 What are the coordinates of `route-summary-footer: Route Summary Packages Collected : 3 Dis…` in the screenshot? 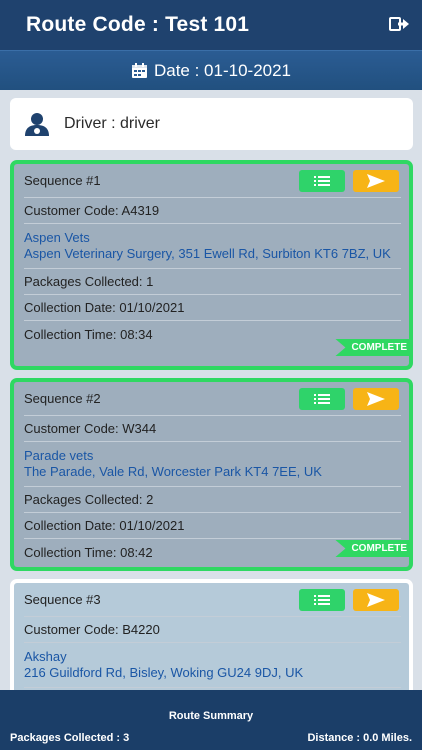 It's located at (211, 720).